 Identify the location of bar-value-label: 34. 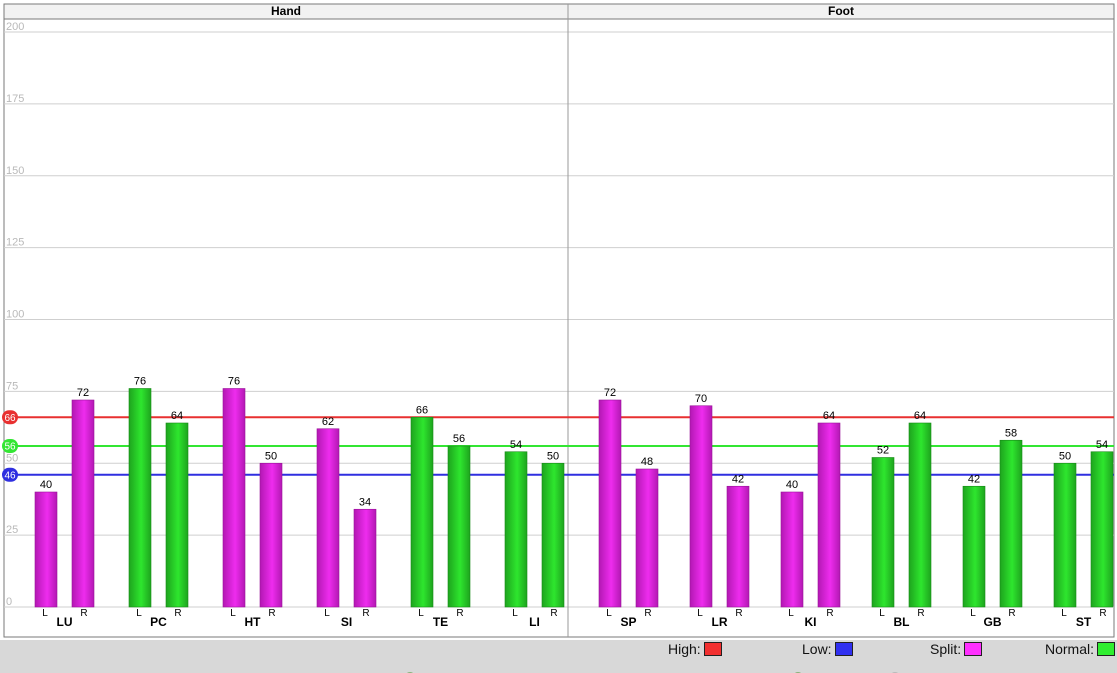
(365, 502).